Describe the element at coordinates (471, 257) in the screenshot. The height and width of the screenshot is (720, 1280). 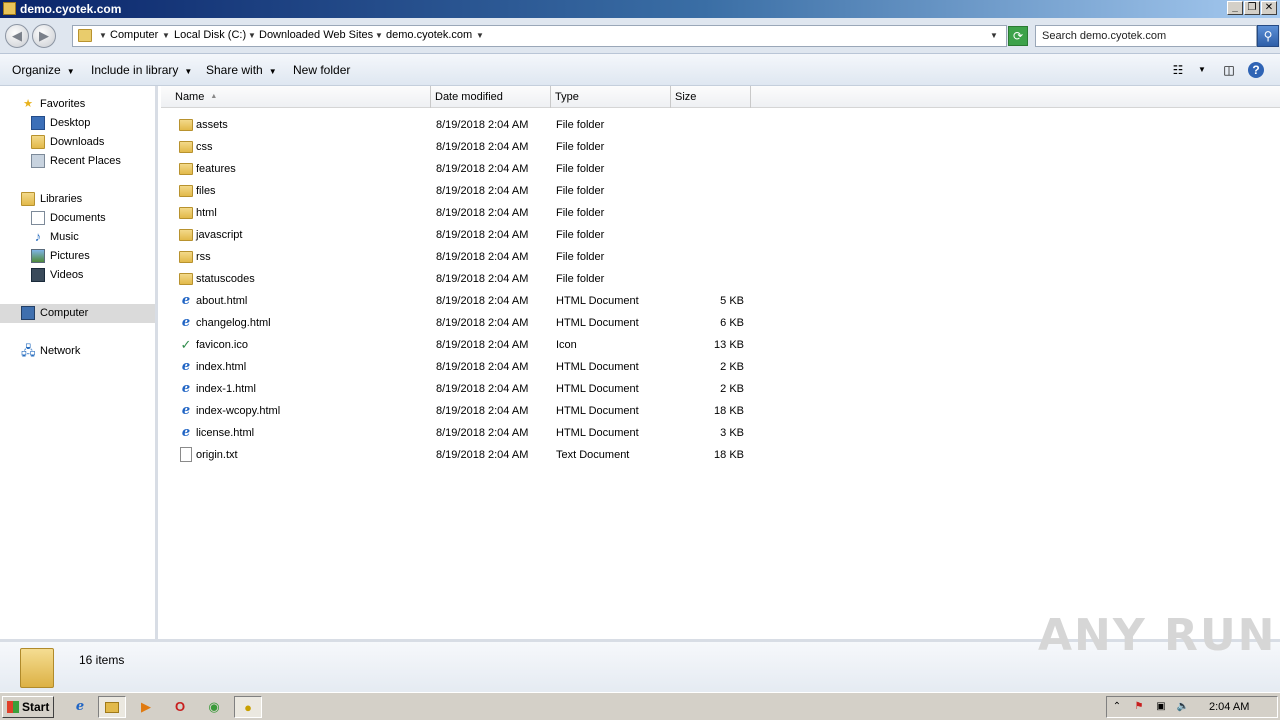
I see `table-row: rss 8/19/2018 2:04 AM File folder` at that location.